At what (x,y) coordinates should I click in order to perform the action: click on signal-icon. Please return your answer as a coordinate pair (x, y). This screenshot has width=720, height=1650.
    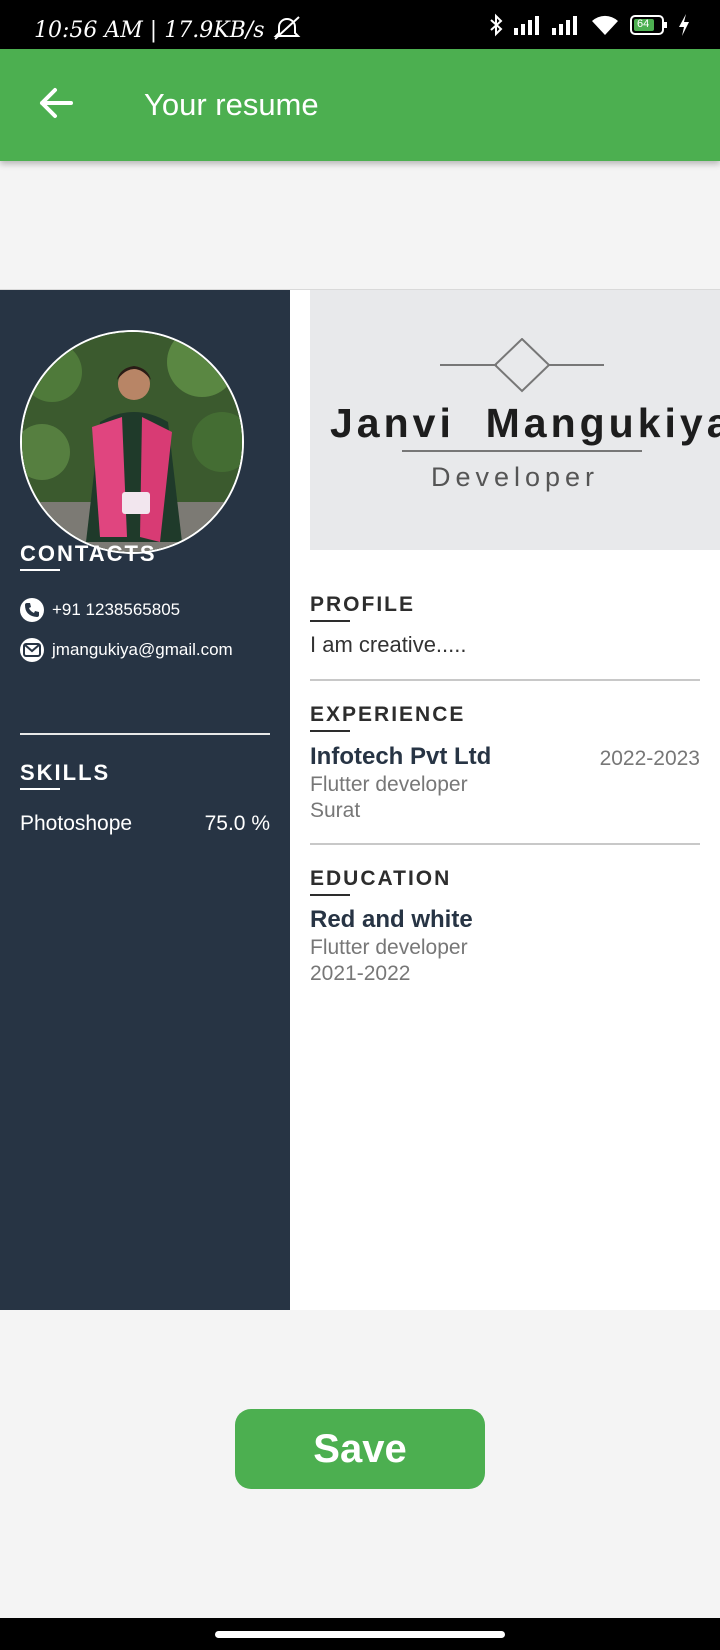
    Looking at the image, I should click on (528, 25).